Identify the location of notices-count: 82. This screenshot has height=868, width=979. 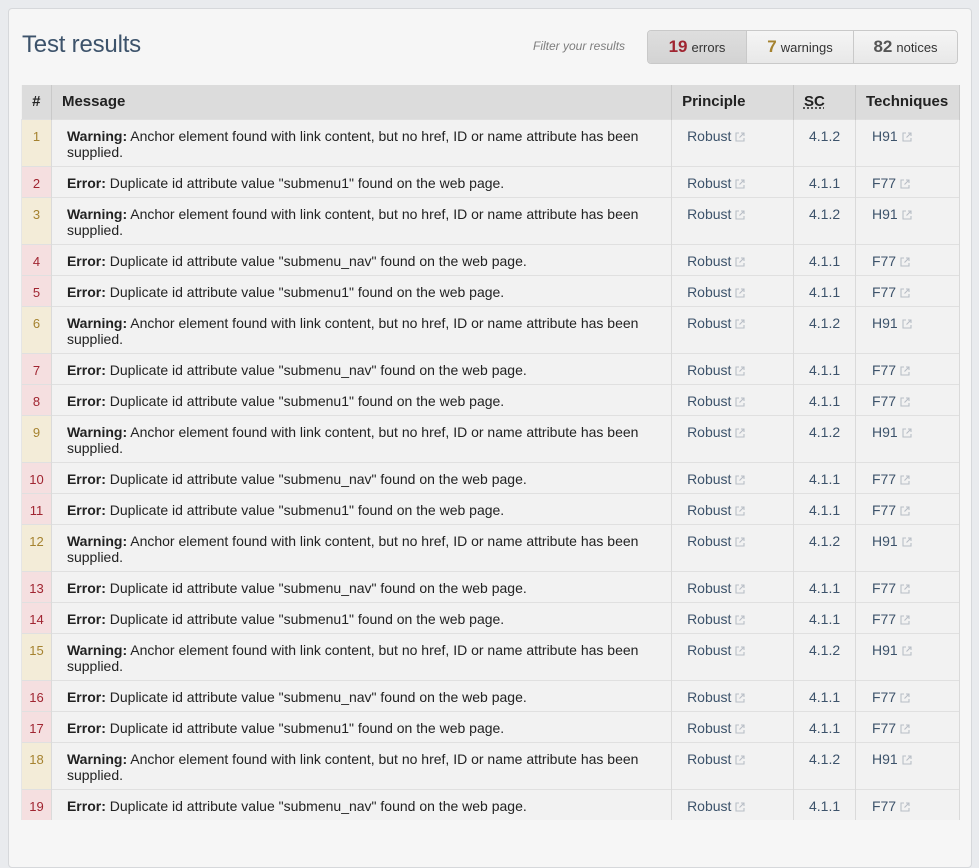
(883, 46).